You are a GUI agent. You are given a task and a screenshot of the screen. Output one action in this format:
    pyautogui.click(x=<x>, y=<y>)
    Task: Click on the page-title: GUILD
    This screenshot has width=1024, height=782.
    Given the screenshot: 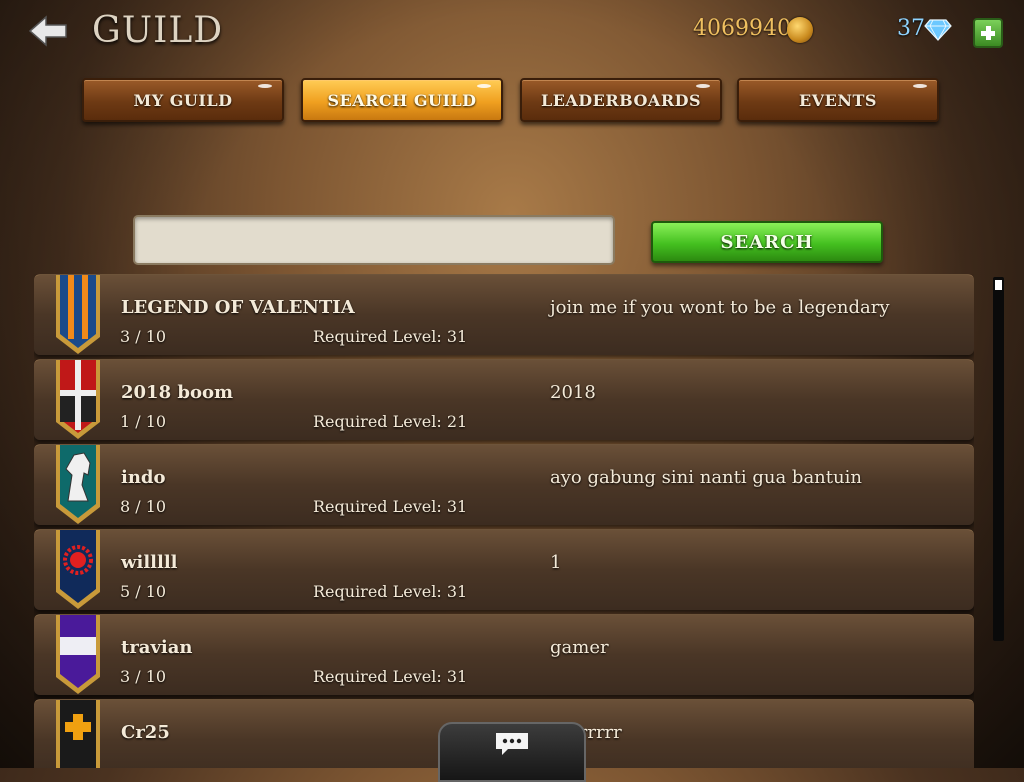 What is the action you would take?
    pyautogui.click(x=158, y=30)
    